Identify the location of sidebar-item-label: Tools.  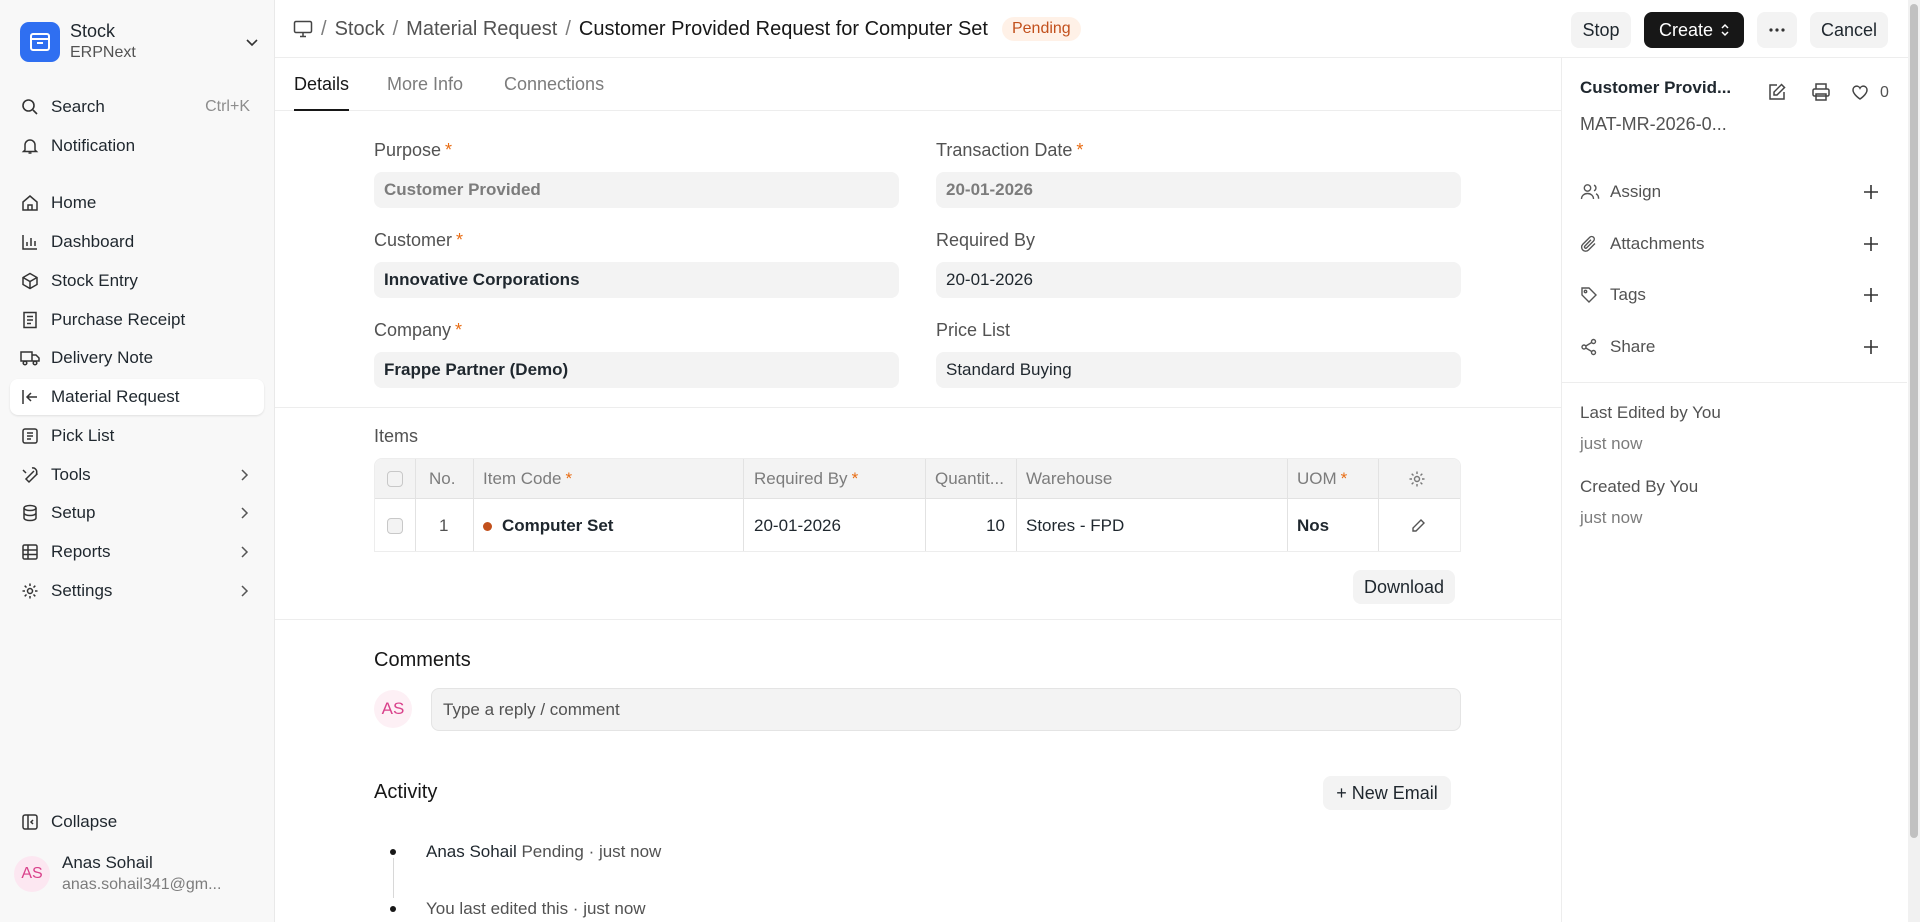
(71, 474).